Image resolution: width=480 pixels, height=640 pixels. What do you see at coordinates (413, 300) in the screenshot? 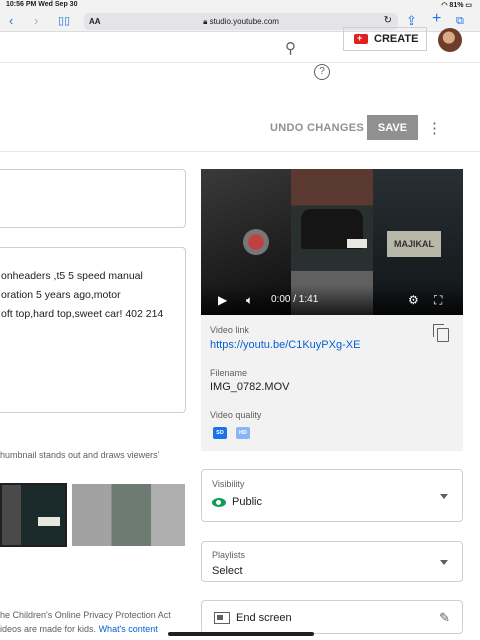
I see `gear-icon: ⚙` at bounding box center [413, 300].